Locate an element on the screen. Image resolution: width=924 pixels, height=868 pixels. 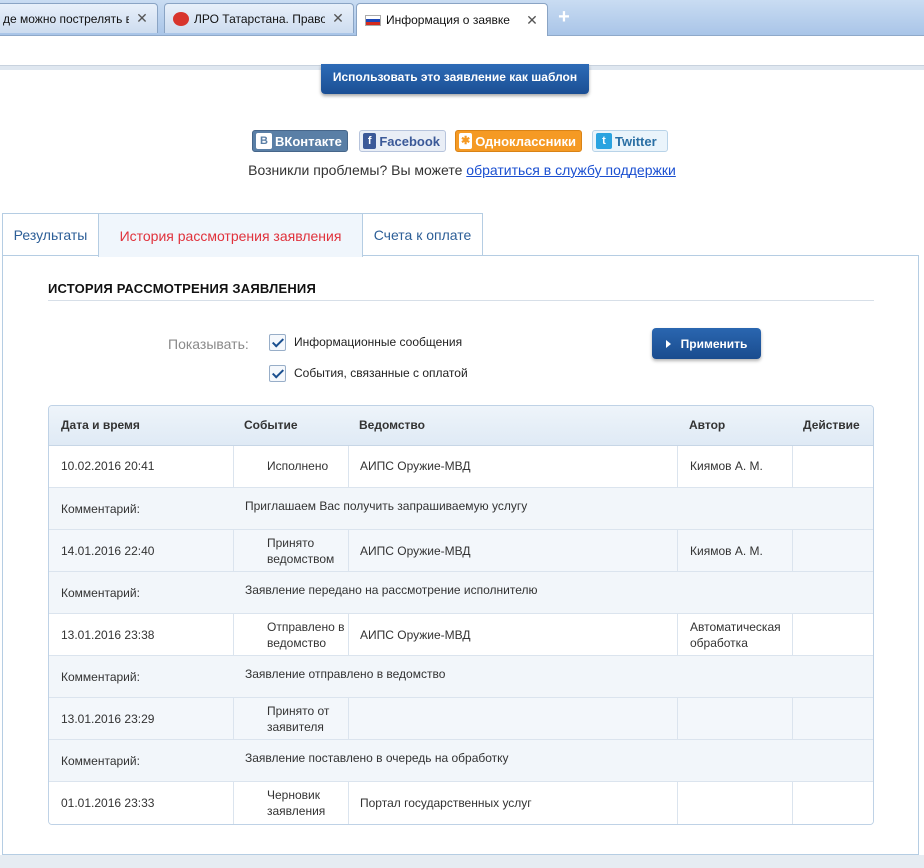
header-agency: Ведомство is located at coordinates (392, 425).